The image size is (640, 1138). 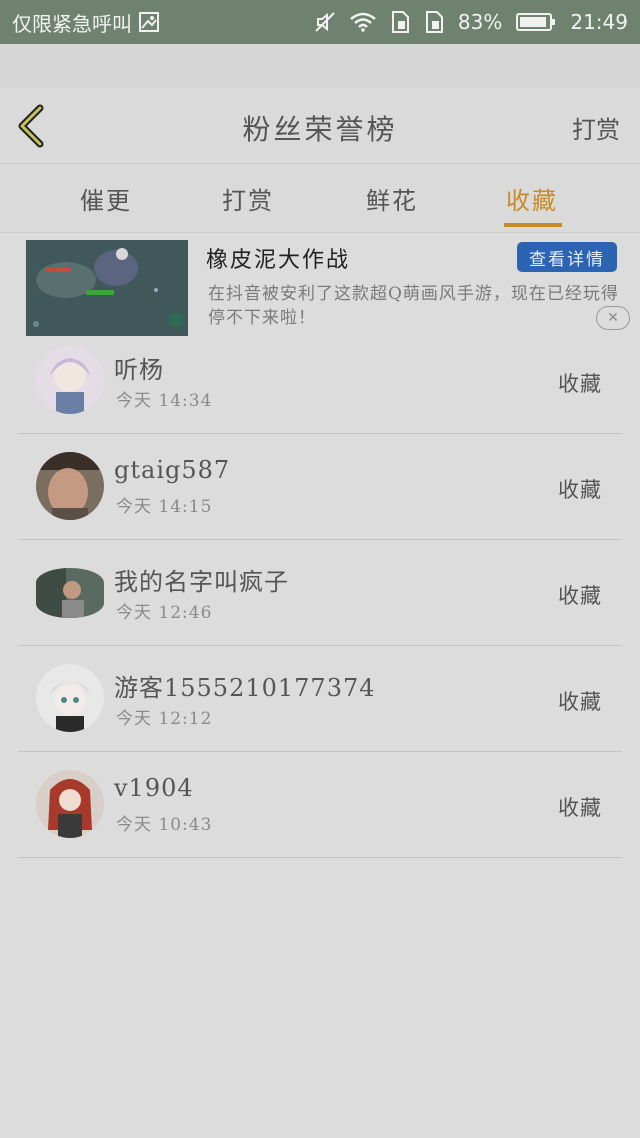 I want to click on close-icon: ✕, so click(x=613, y=318).